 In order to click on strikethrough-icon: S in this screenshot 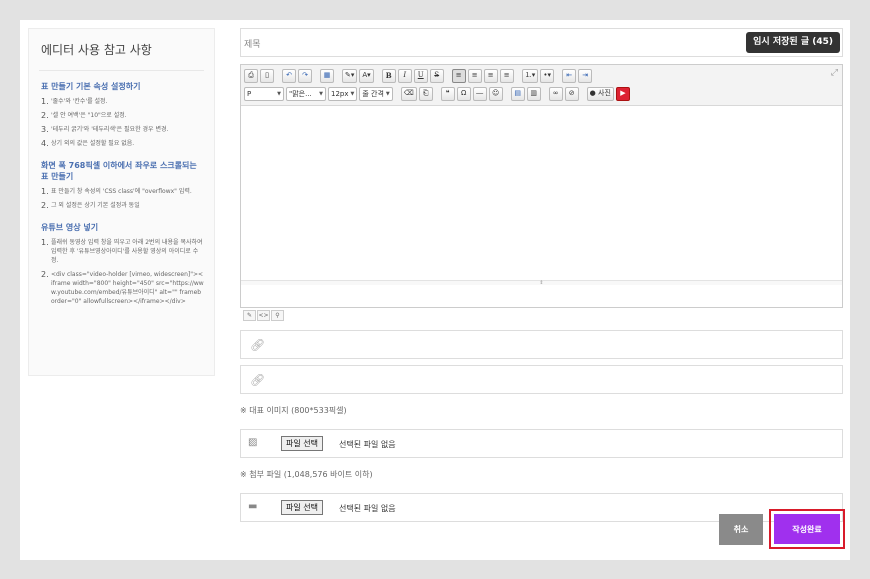, I will do `click(436, 75)`.